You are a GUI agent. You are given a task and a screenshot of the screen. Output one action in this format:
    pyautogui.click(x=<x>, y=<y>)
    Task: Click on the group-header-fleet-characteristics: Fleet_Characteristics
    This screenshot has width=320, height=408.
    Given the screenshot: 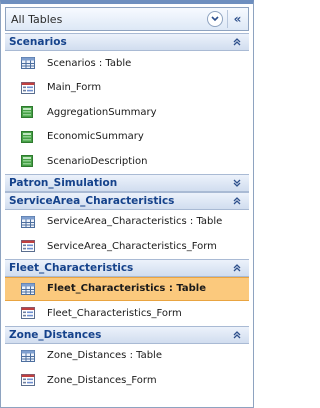 What is the action you would take?
    pyautogui.click(x=127, y=267)
    